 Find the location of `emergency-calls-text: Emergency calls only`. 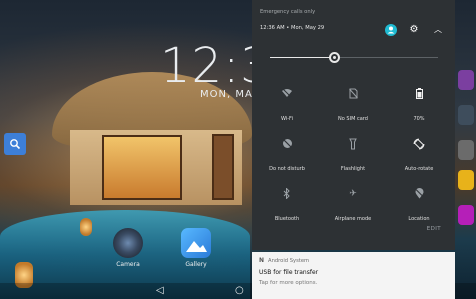

emergency-calls-text: Emergency calls only is located at coordinates (288, 12).